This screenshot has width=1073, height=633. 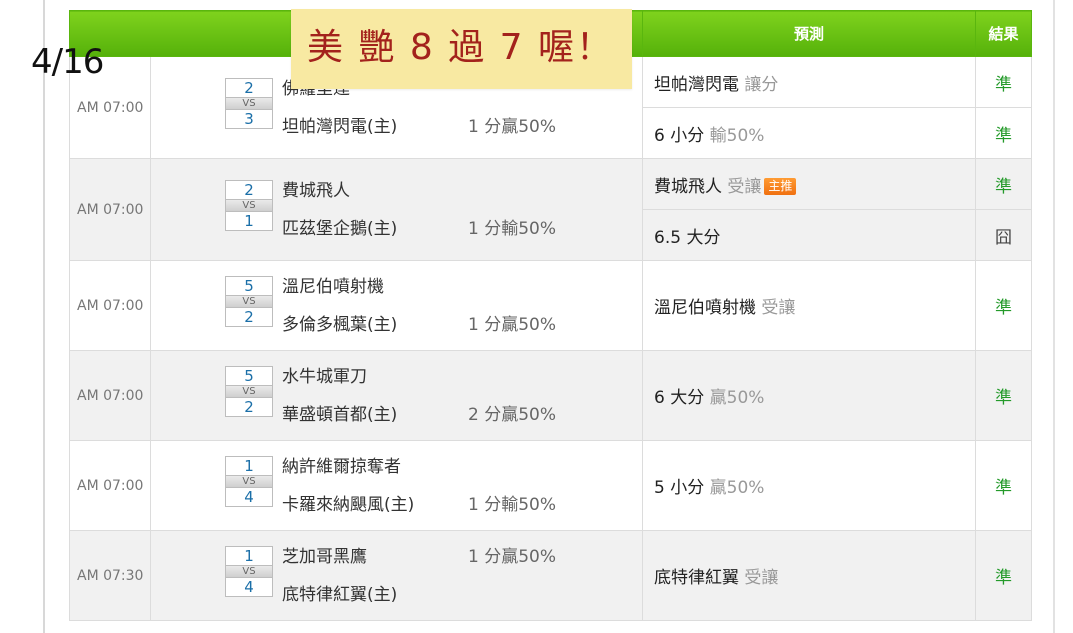 I want to click on prediction-cell: 6.5 大分, so click(x=809, y=235).